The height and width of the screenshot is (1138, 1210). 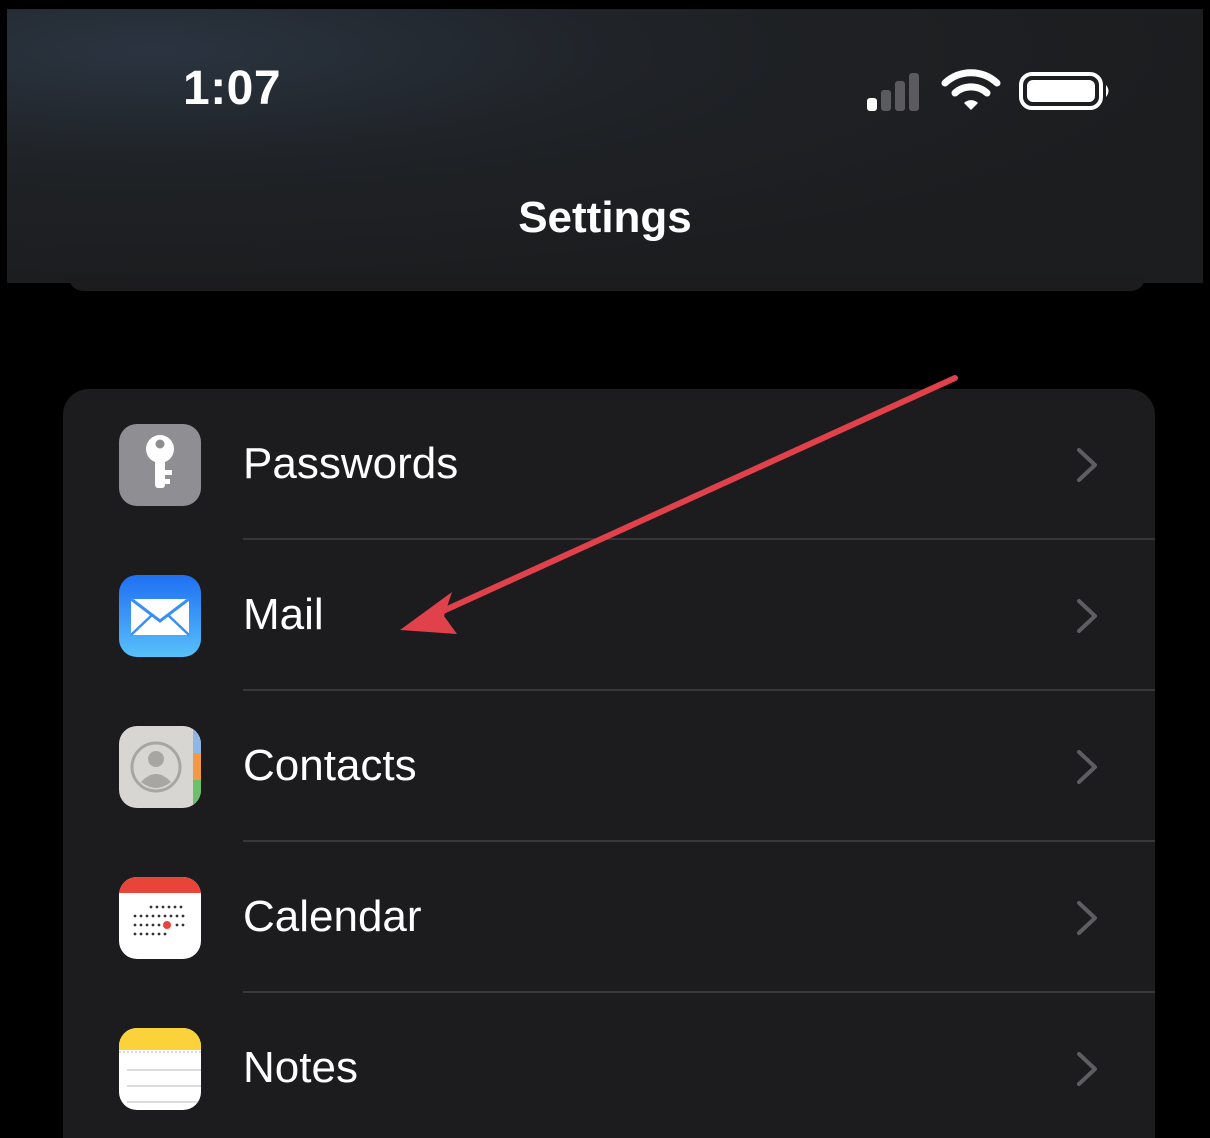 I want to click on contacts-icon, so click(x=160, y=767).